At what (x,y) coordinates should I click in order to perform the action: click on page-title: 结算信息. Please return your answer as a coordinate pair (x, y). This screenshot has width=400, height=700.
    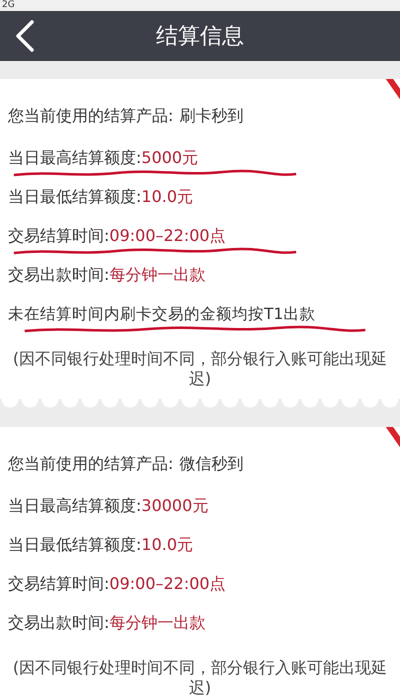
    Looking at the image, I should click on (200, 37).